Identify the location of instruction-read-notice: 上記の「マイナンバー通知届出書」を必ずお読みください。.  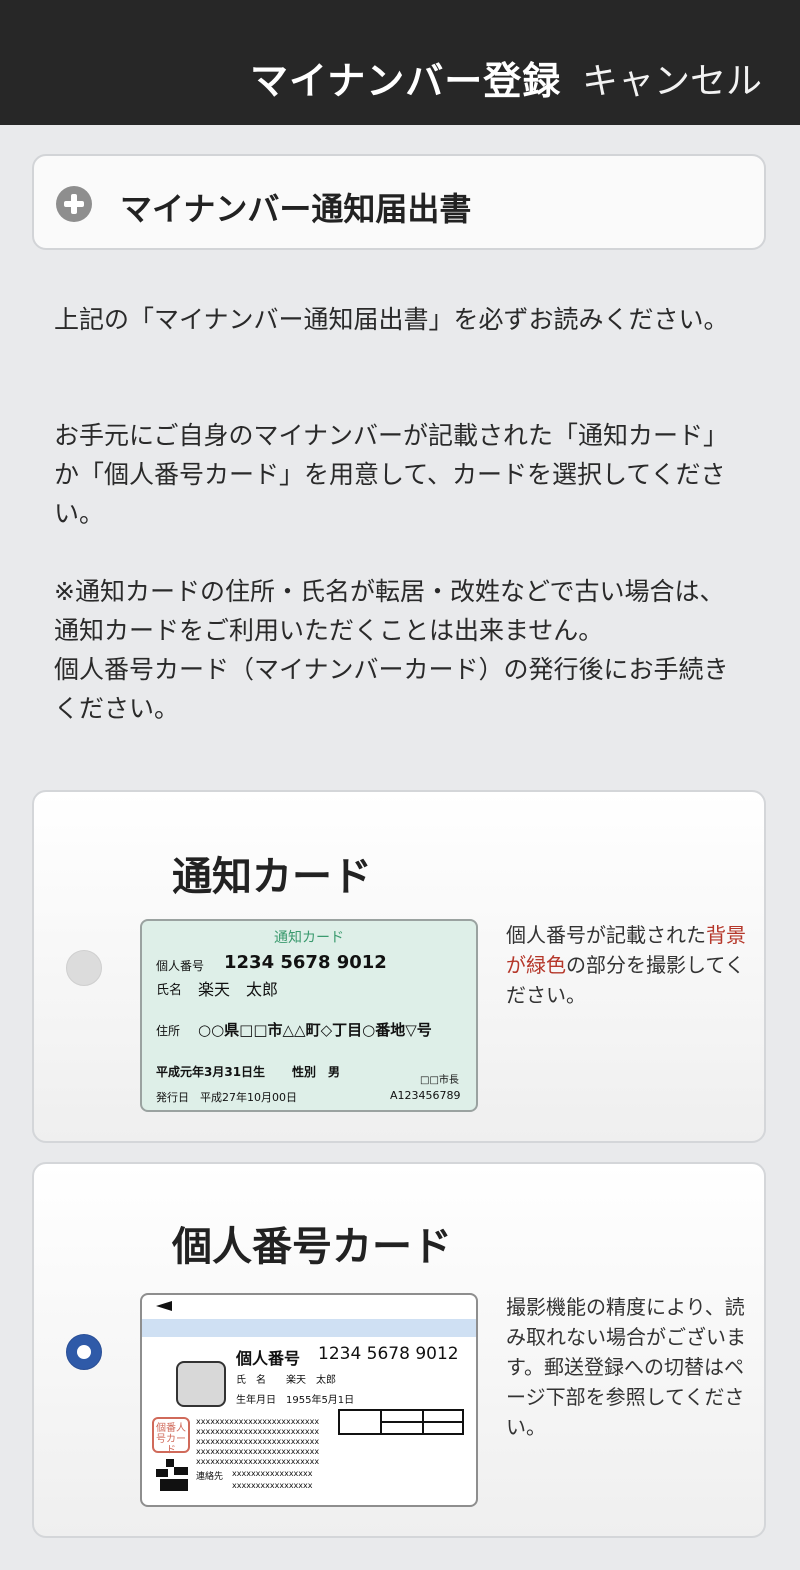
(391, 319).